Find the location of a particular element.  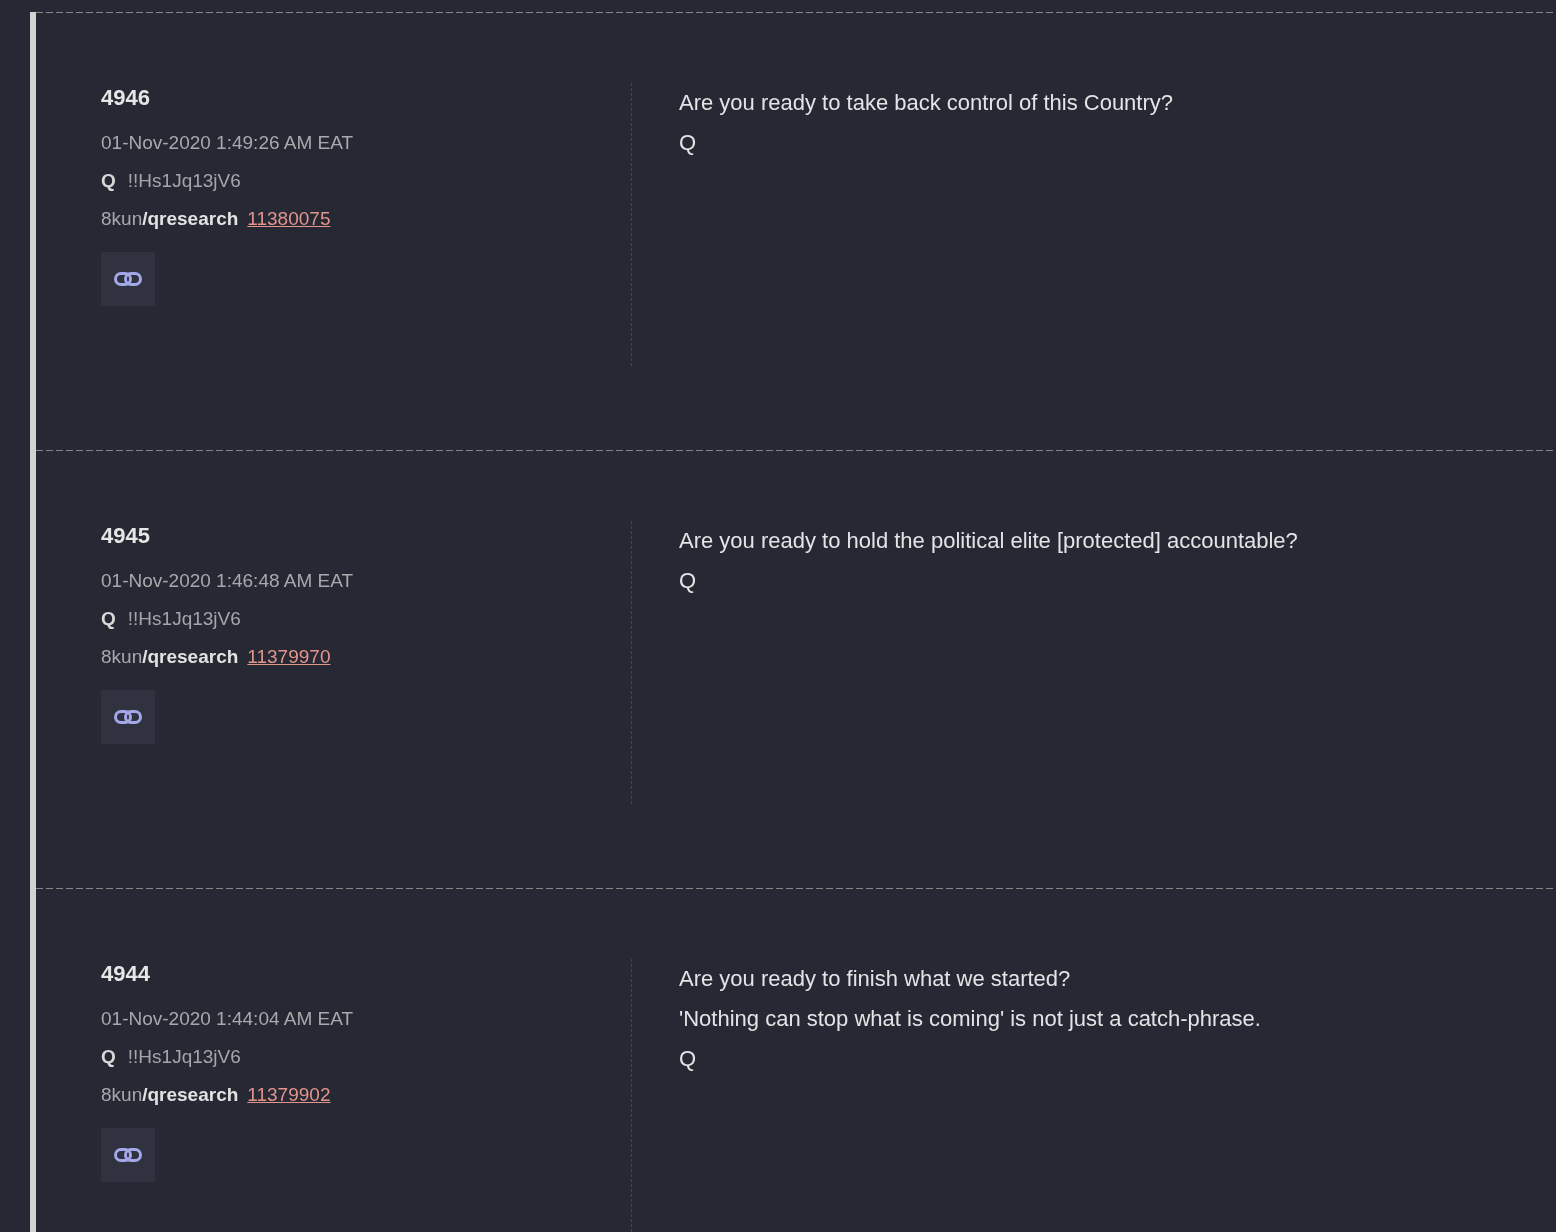

post-text: 'Nothing can stop what is coming' is not just a catch-phrase. is located at coordinates (970, 1019).